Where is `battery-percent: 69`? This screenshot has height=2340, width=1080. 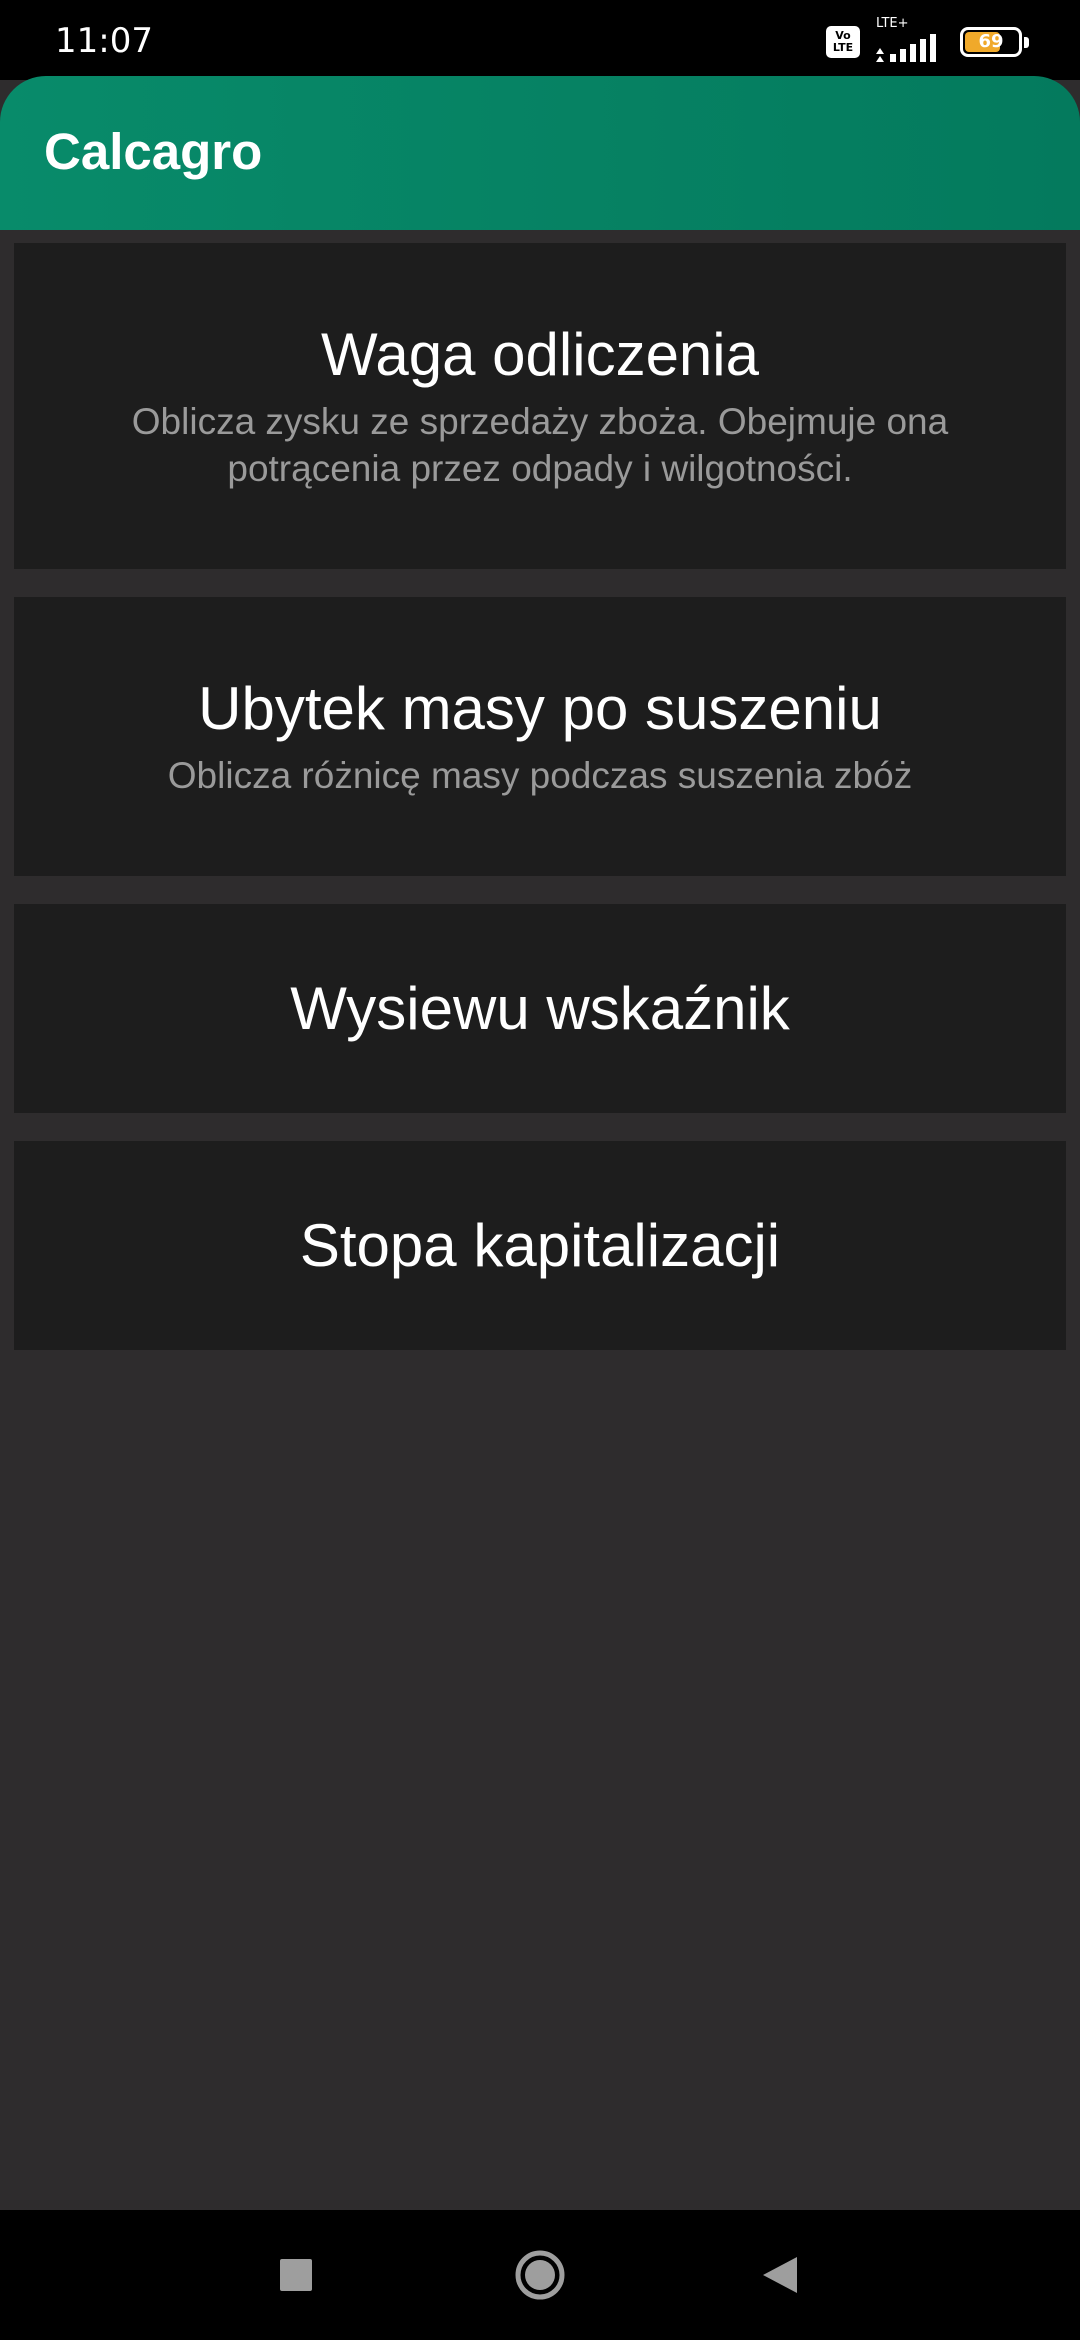
battery-percent: 69 is located at coordinates (991, 41).